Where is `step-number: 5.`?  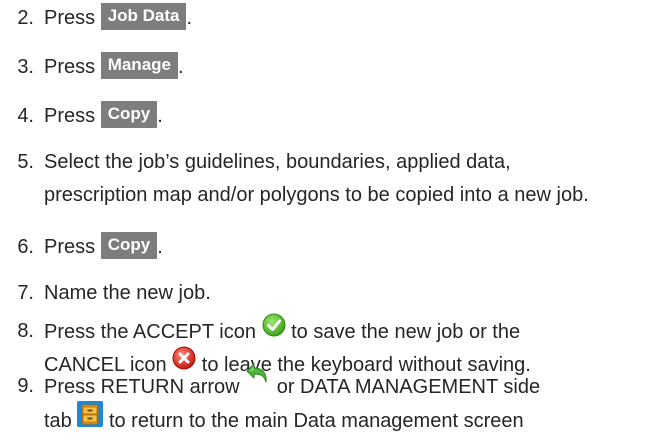 step-number: 5. is located at coordinates (25, 162).